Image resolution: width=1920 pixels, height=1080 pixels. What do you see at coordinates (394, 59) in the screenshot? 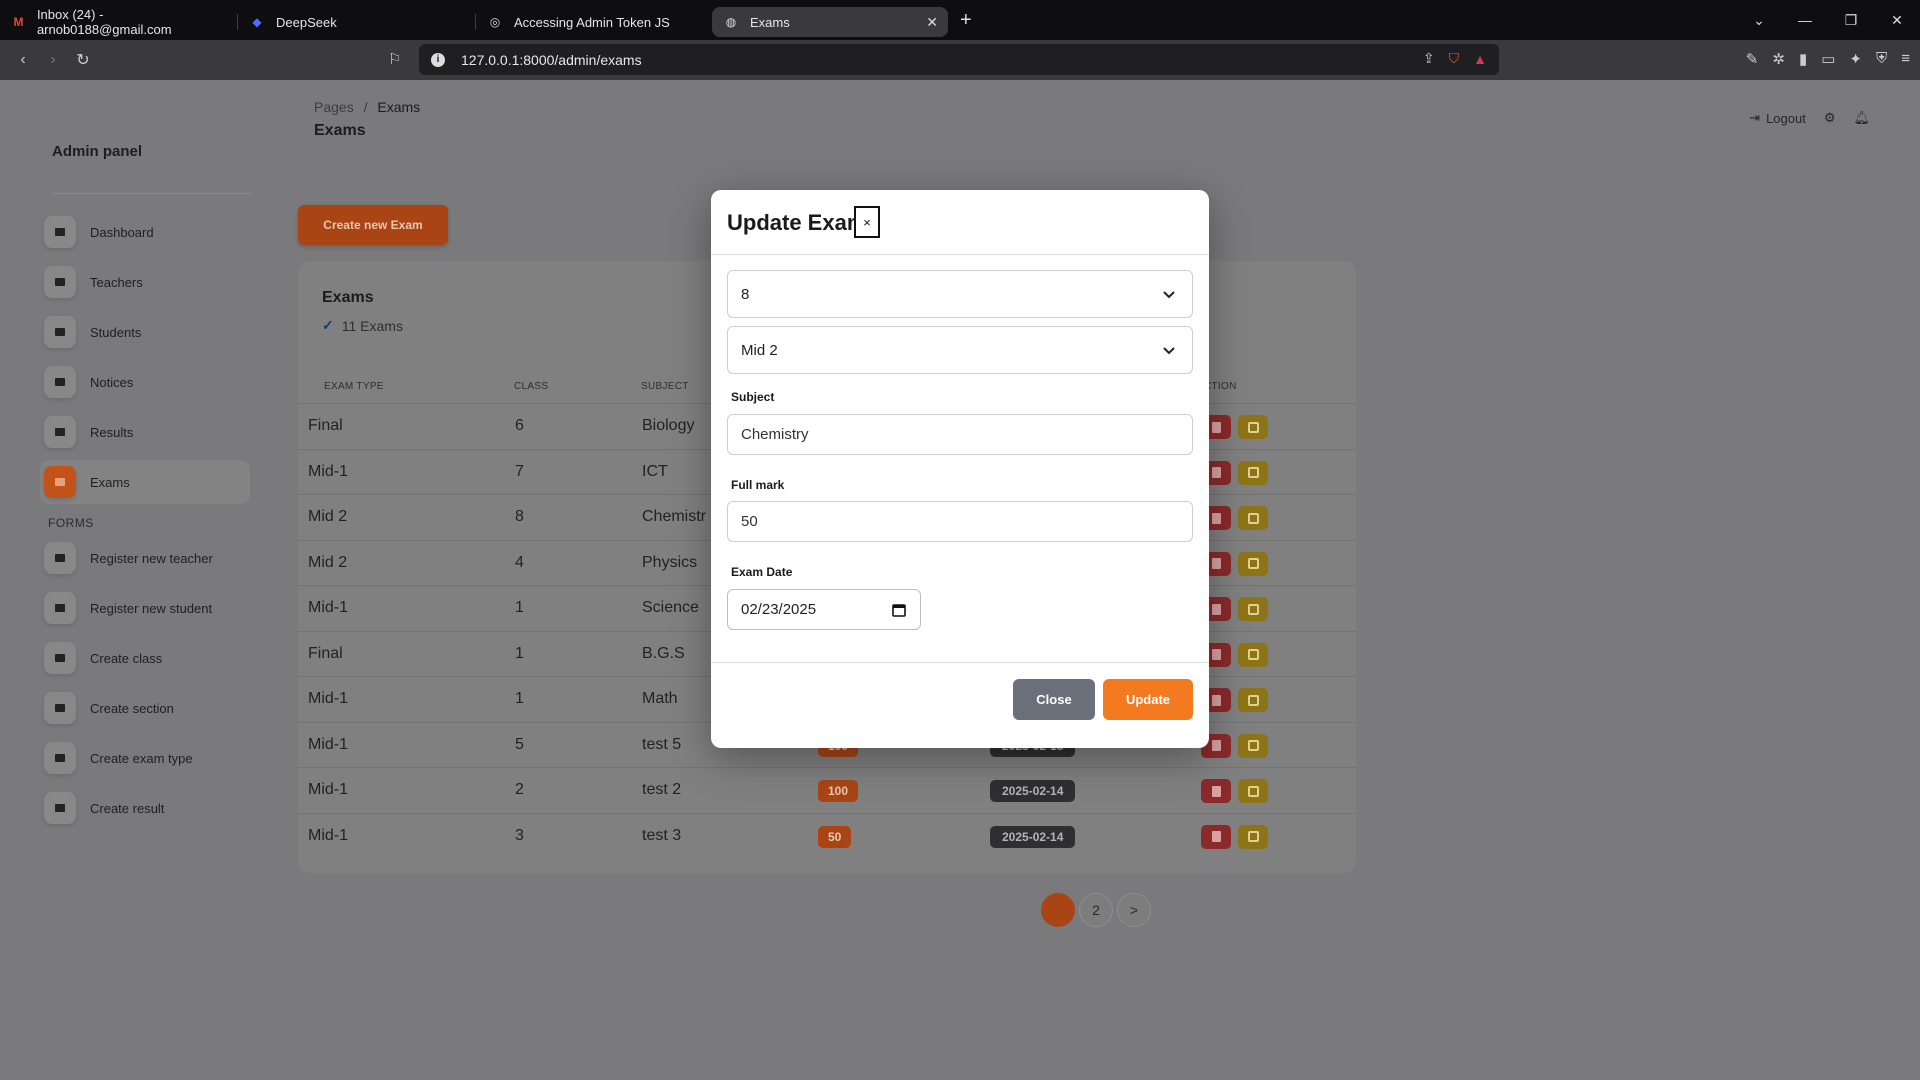
I see `bookmark-icon: ⚐` at bounding box center [394, 59].